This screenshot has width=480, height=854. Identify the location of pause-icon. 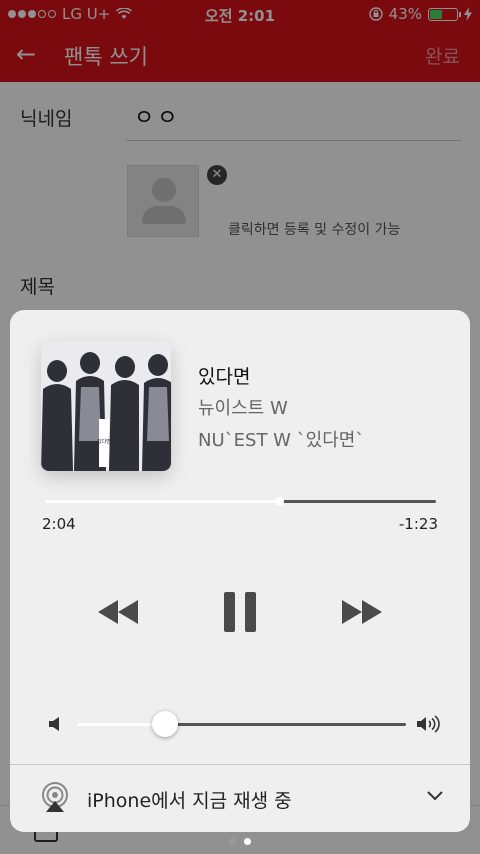
(240, 612).